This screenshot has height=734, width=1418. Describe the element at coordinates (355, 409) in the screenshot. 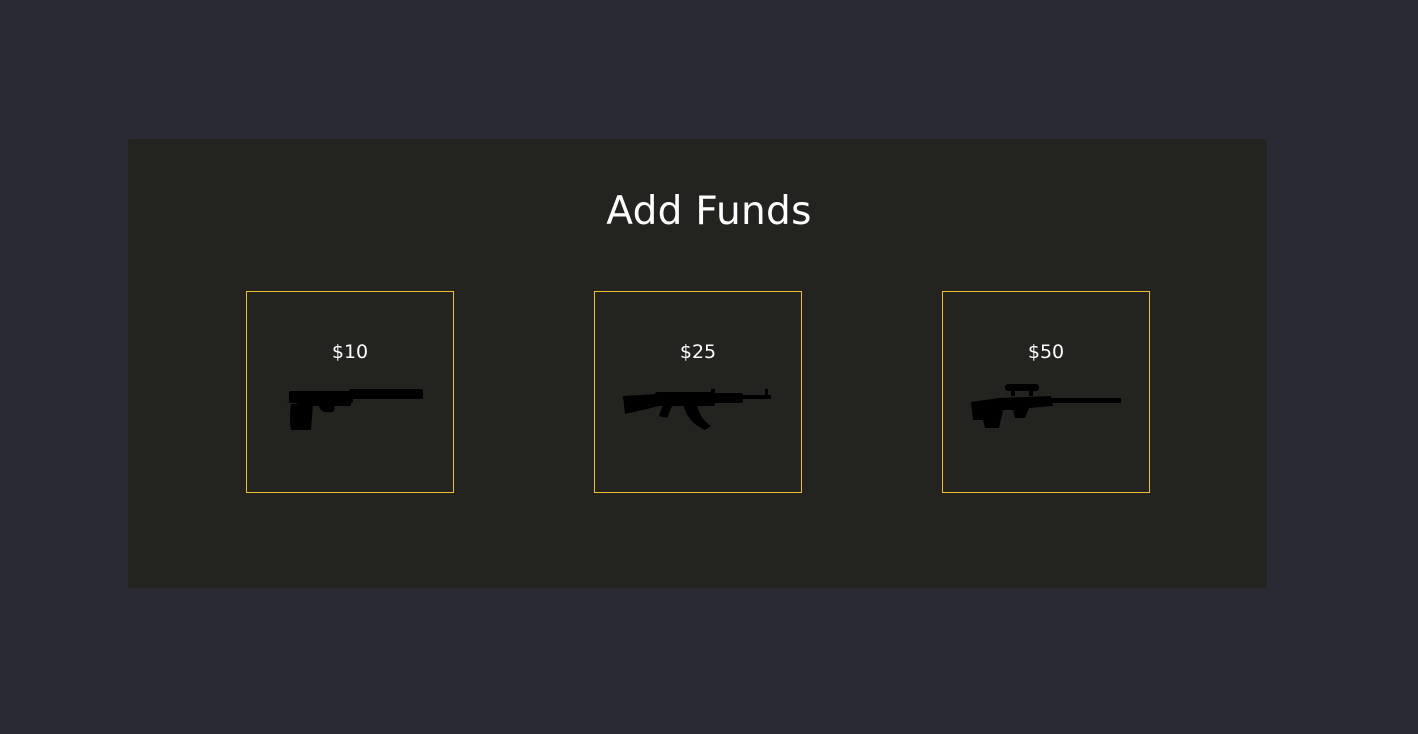

I see `pistol-icon` at that location.